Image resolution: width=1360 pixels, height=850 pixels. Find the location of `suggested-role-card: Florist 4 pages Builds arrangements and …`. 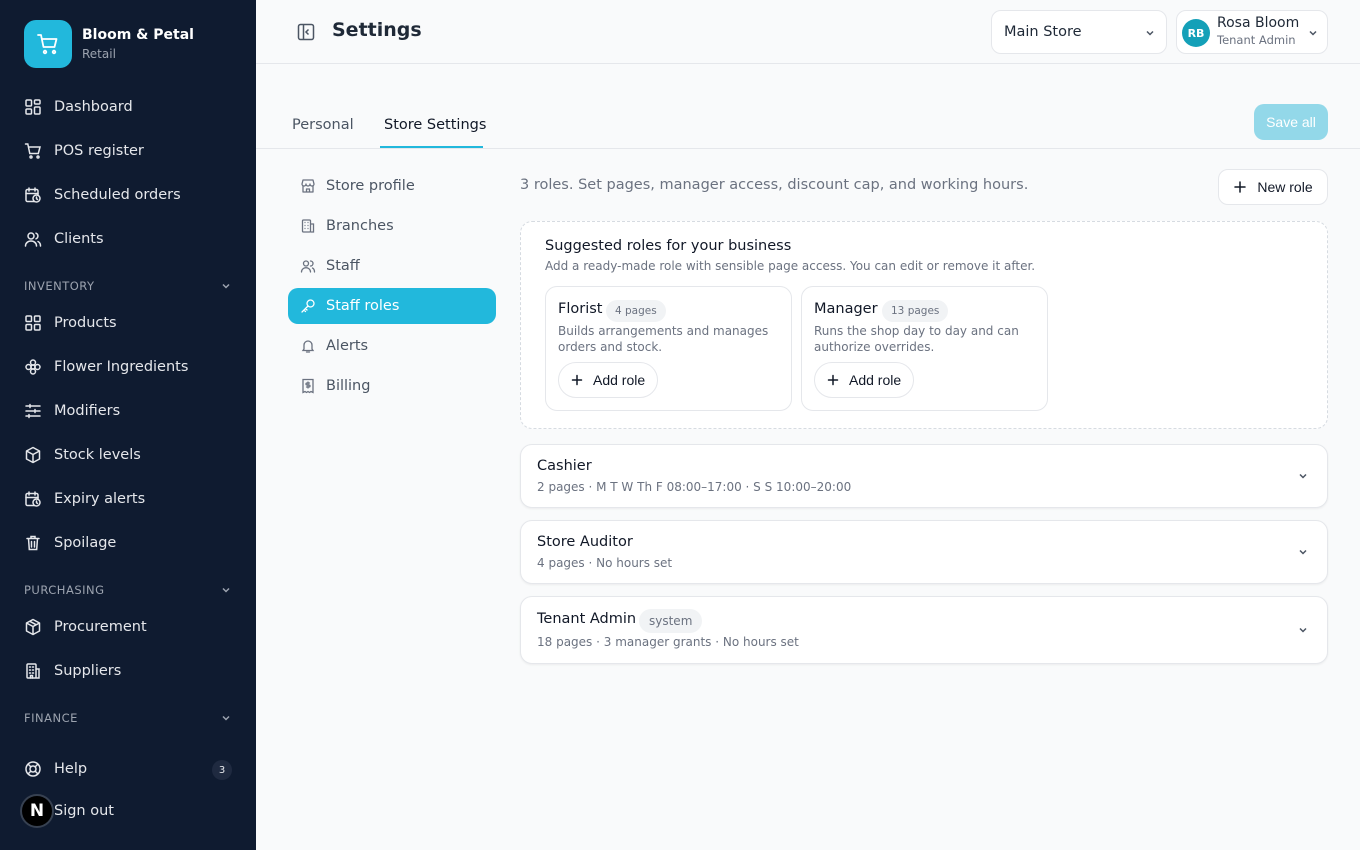

suggested-role-card: Florist 4 pages Builds arrangements and … is located at coordinates (668, 348).